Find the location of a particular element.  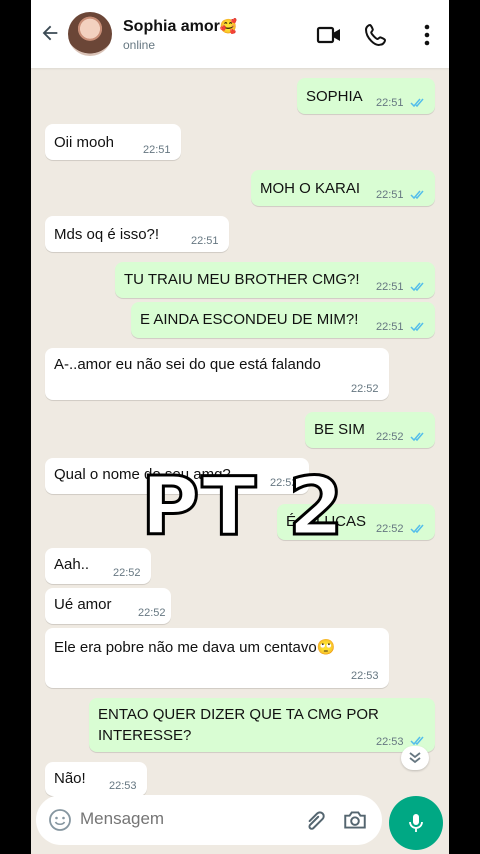

contact-status: online is located at coordinates (139, 45).